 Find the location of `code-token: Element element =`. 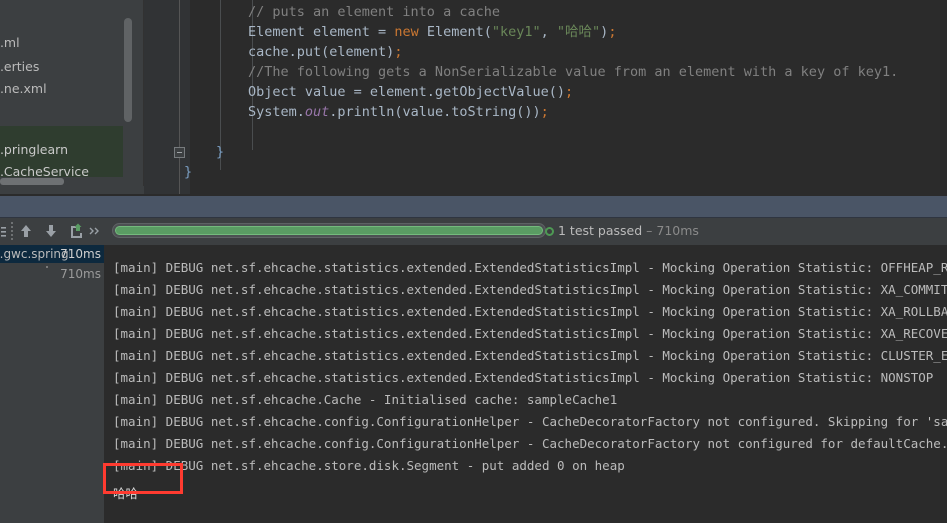

code-token: Element element = is located at coordinates (321, 32).